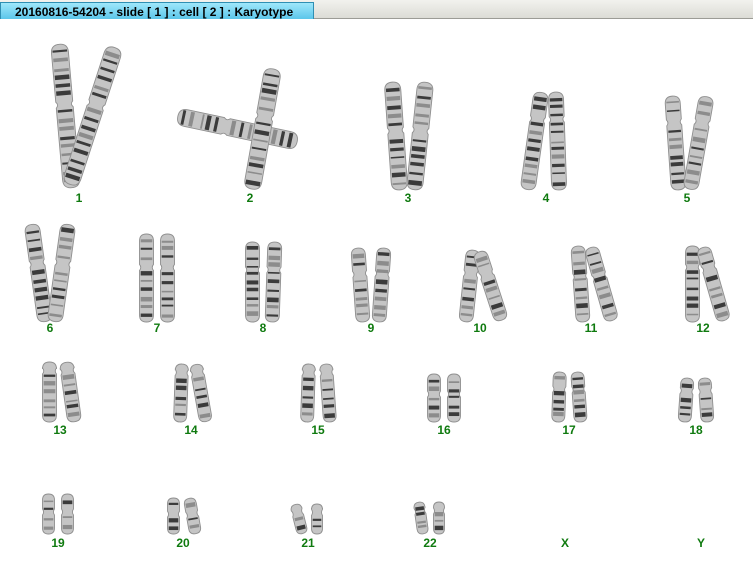 The width and height of the screenshot is (753, 579). Describe the element at coordinates (706, 400) in the screenshot. I see `chromosome-homolog-18-b` at that location.